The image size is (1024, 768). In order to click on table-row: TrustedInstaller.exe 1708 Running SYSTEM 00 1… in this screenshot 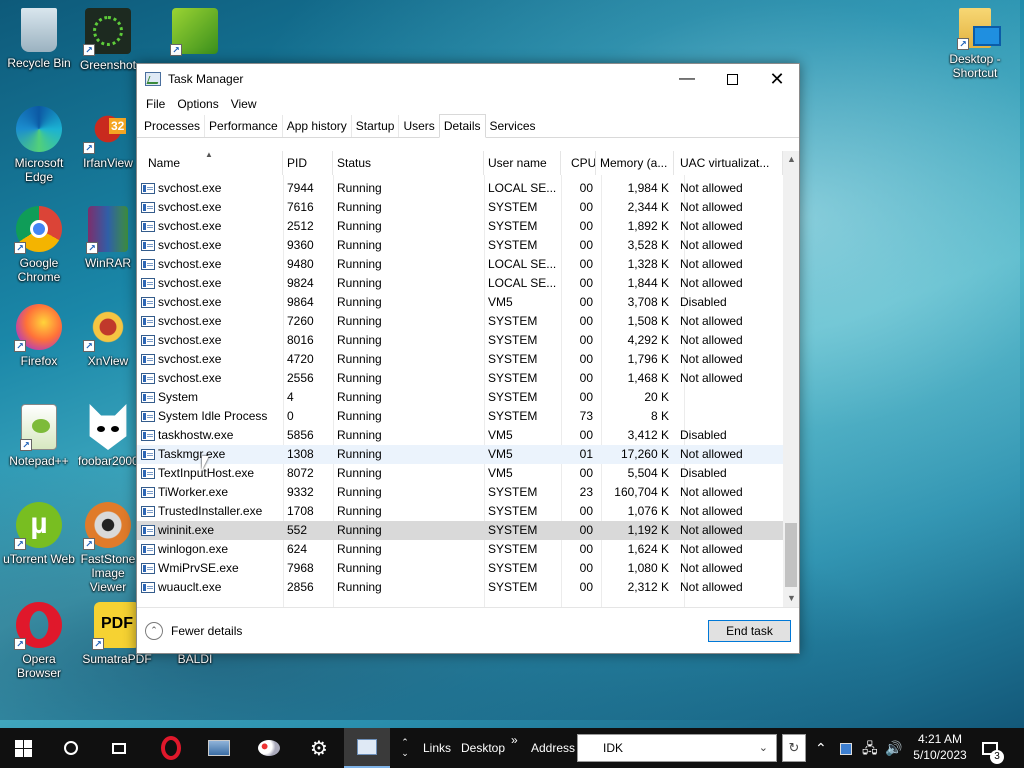, I will do `click(460, 511)`.